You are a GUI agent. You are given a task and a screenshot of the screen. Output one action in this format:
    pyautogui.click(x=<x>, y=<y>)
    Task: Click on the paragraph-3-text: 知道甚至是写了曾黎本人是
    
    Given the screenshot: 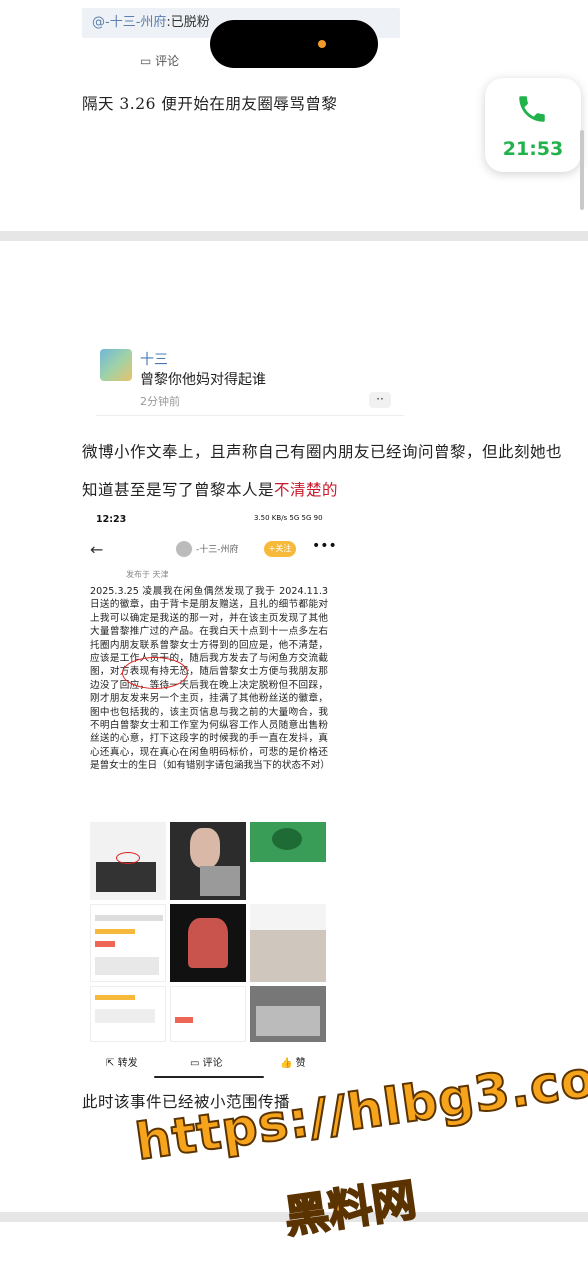 What is the action you would take?
    pyautogui.click(x=178, y=490)
    